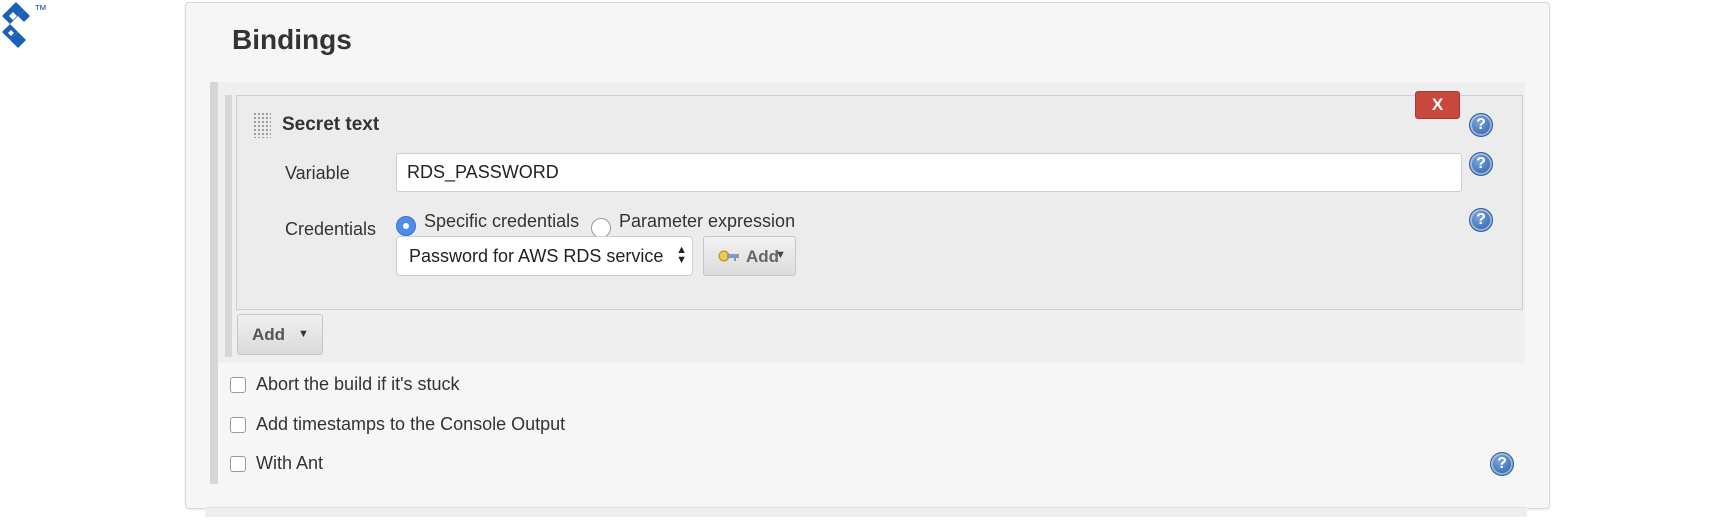  Describe the element at coordinates (929, 172) in the screenshot. I see `variable-input` at that location.